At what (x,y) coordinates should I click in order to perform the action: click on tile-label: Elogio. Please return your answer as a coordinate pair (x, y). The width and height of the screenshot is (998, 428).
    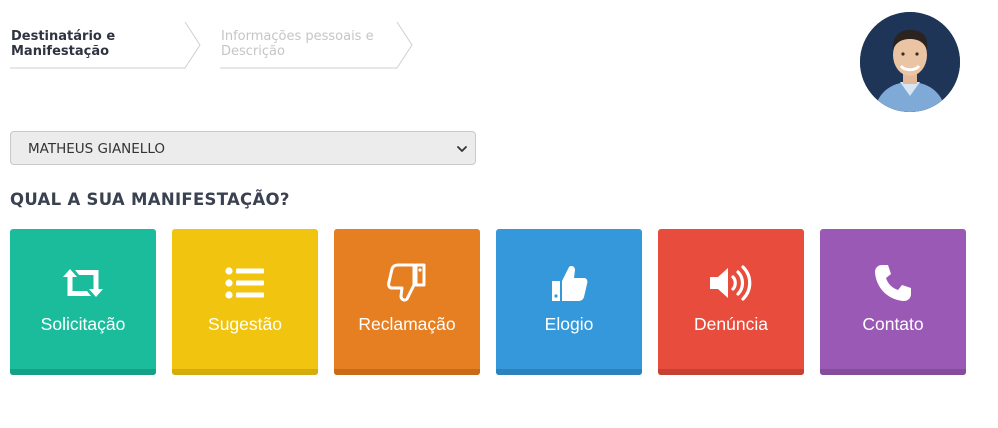
    Looking at the image, I should click on (569, 324).